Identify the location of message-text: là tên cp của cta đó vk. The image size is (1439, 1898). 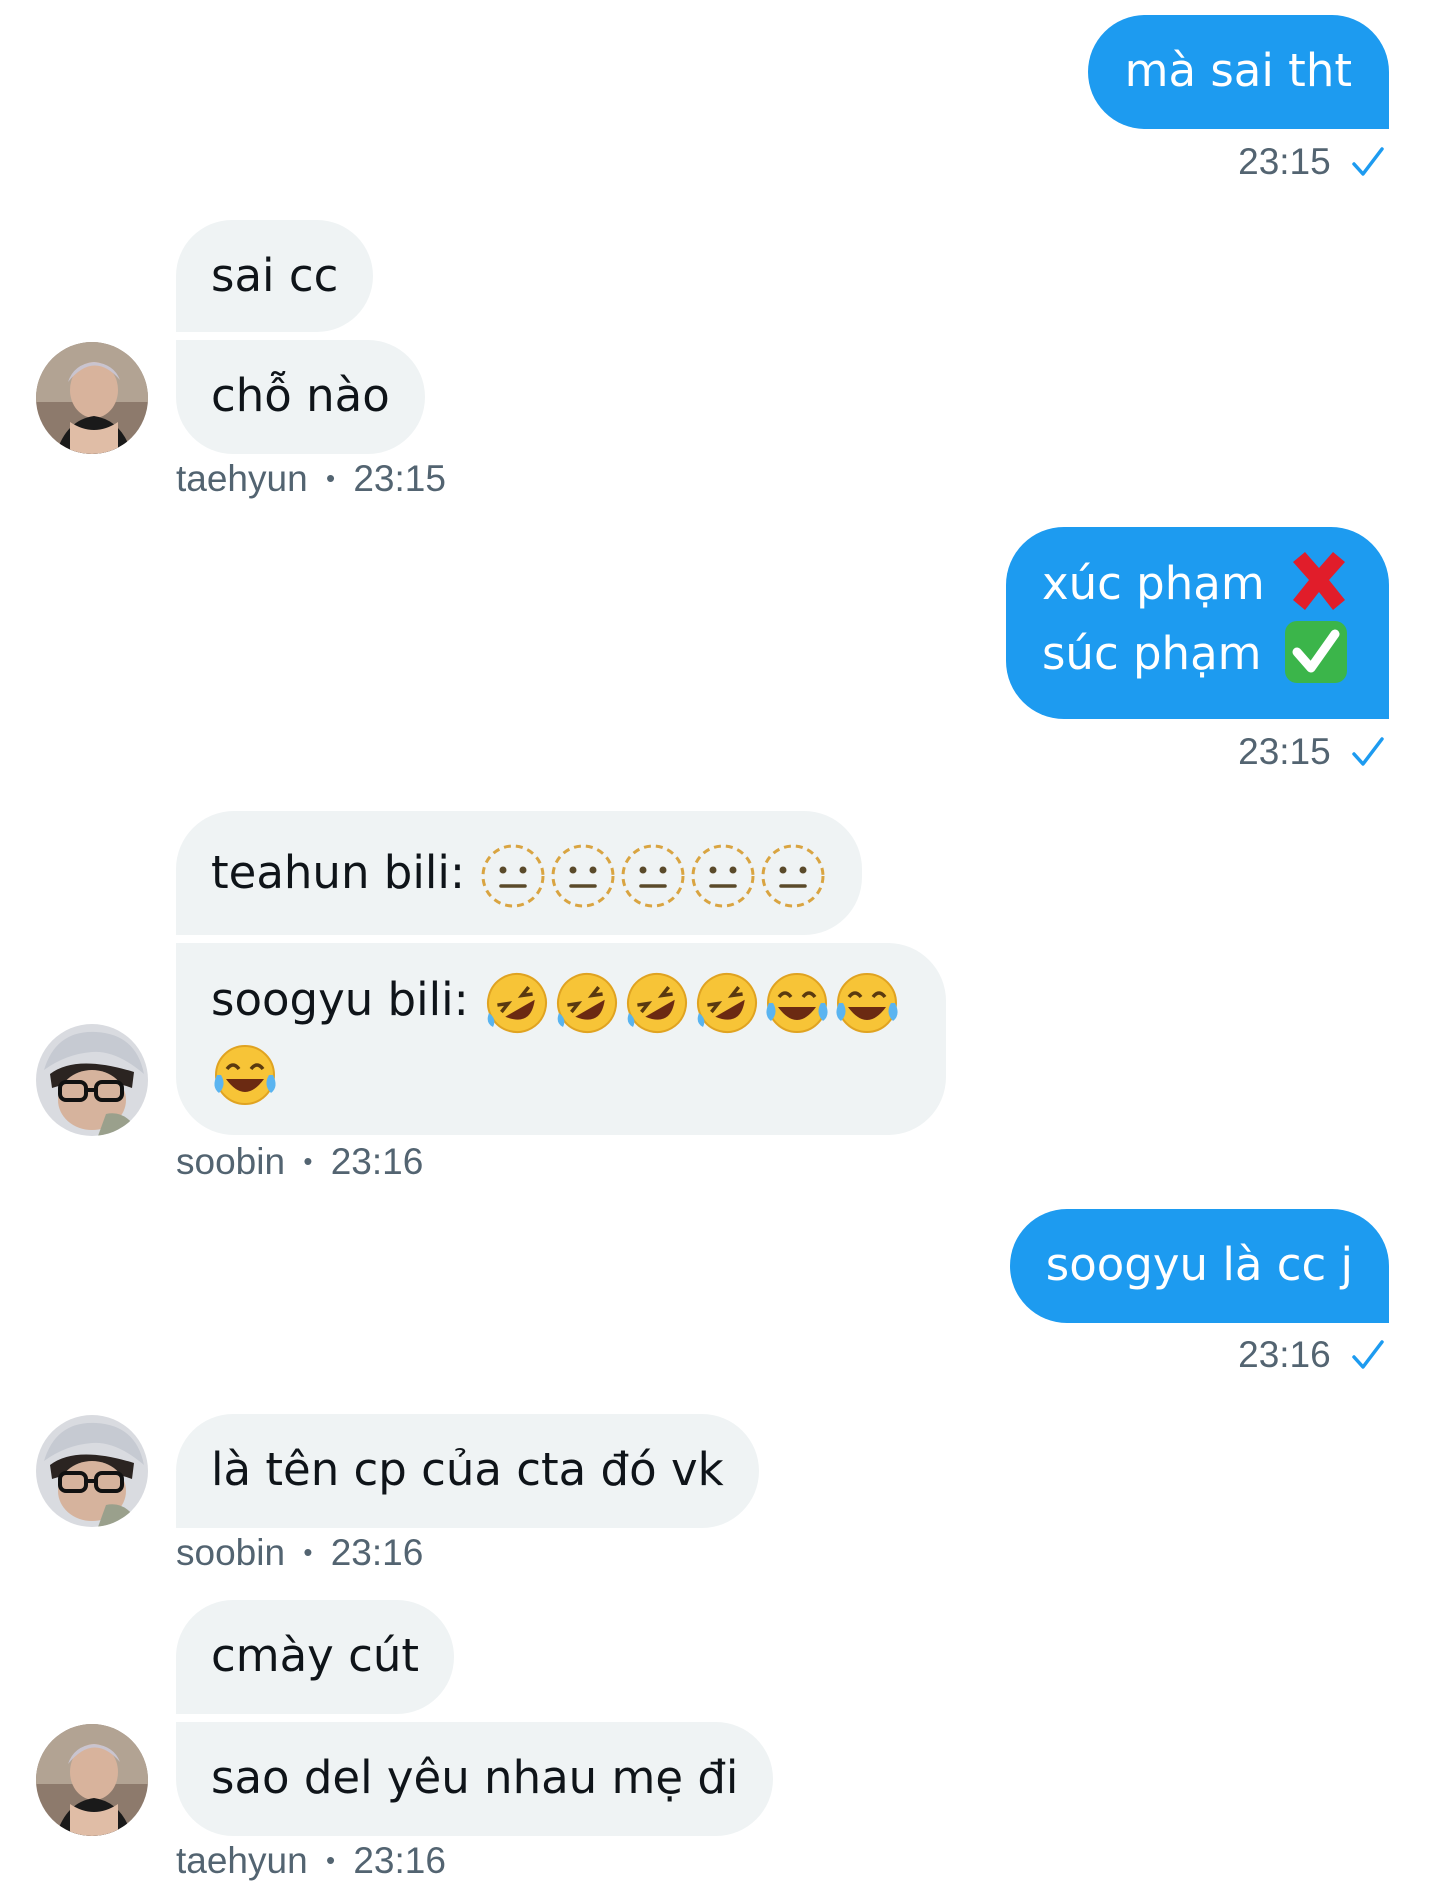
(467, 1469).